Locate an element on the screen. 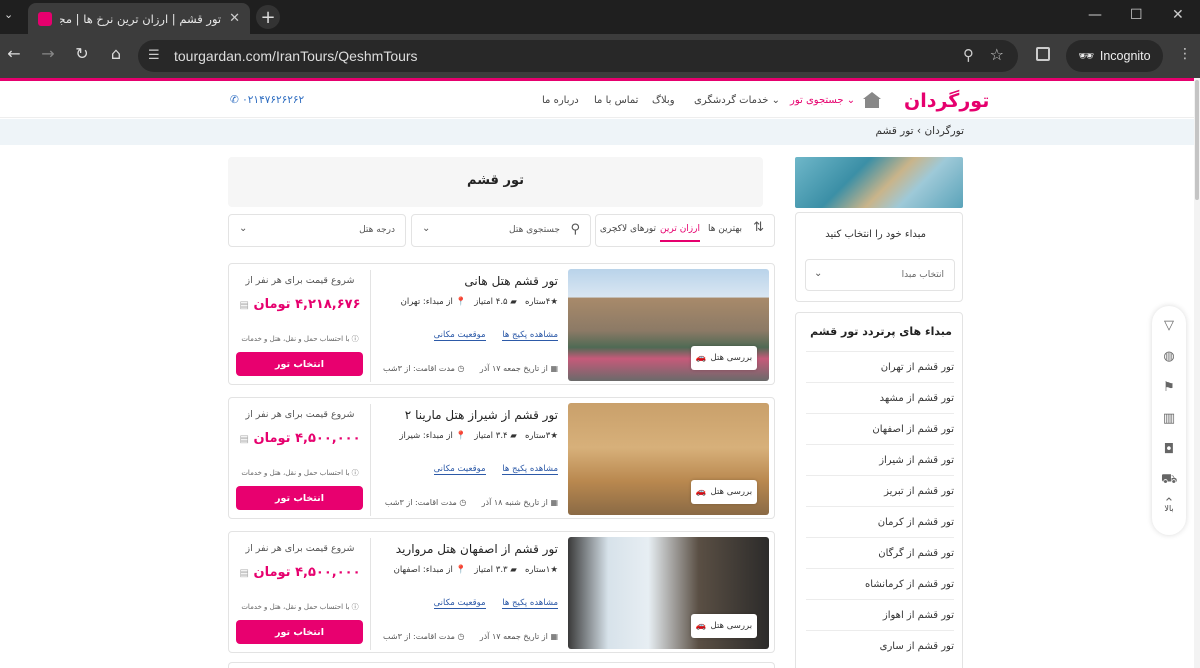 This screenshot has height=668, width=1200. home-icon: ⌂ is located at coordinates (116, 53).